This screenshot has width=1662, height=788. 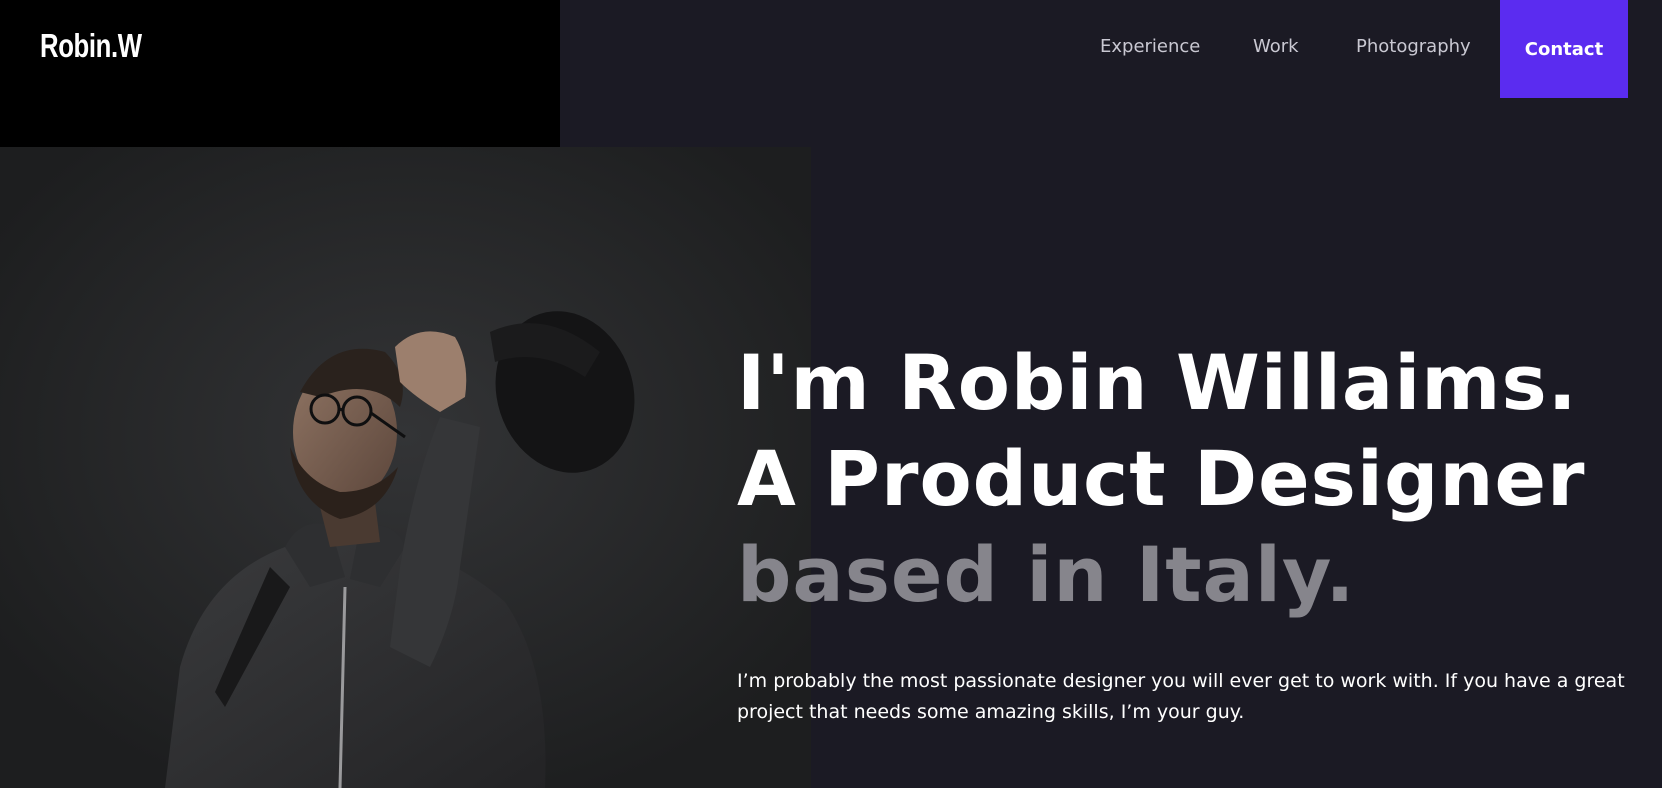 I want to click on hero-line-name: I'm Robin Willaims., so click(x=1157, y=382).